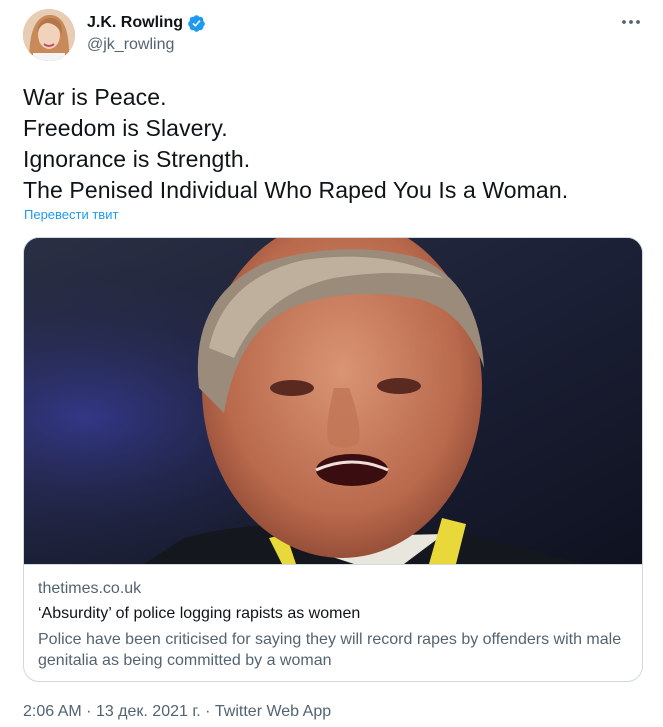  Describe the element at coordinates (333, 564) in the screenshot. I see `card-divider` at that location.